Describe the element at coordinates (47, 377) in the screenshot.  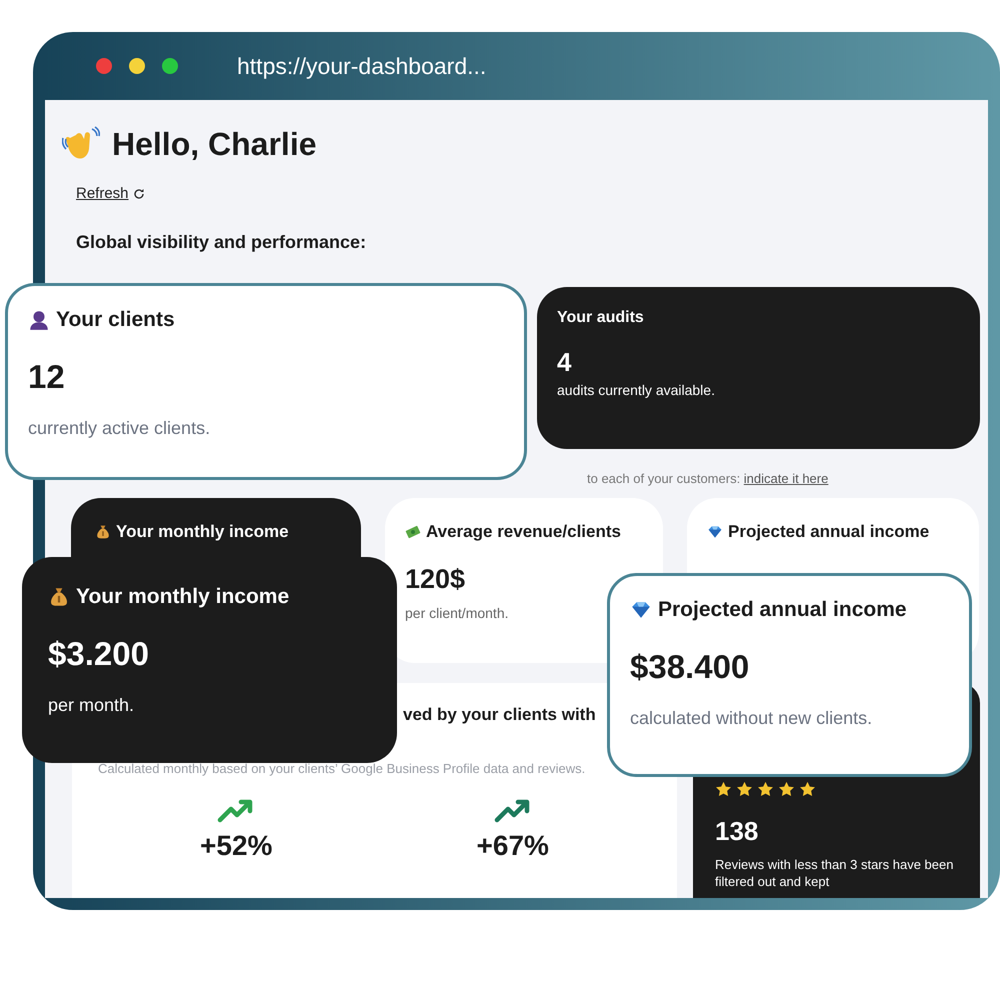
I see `card-value: 12` at that location.